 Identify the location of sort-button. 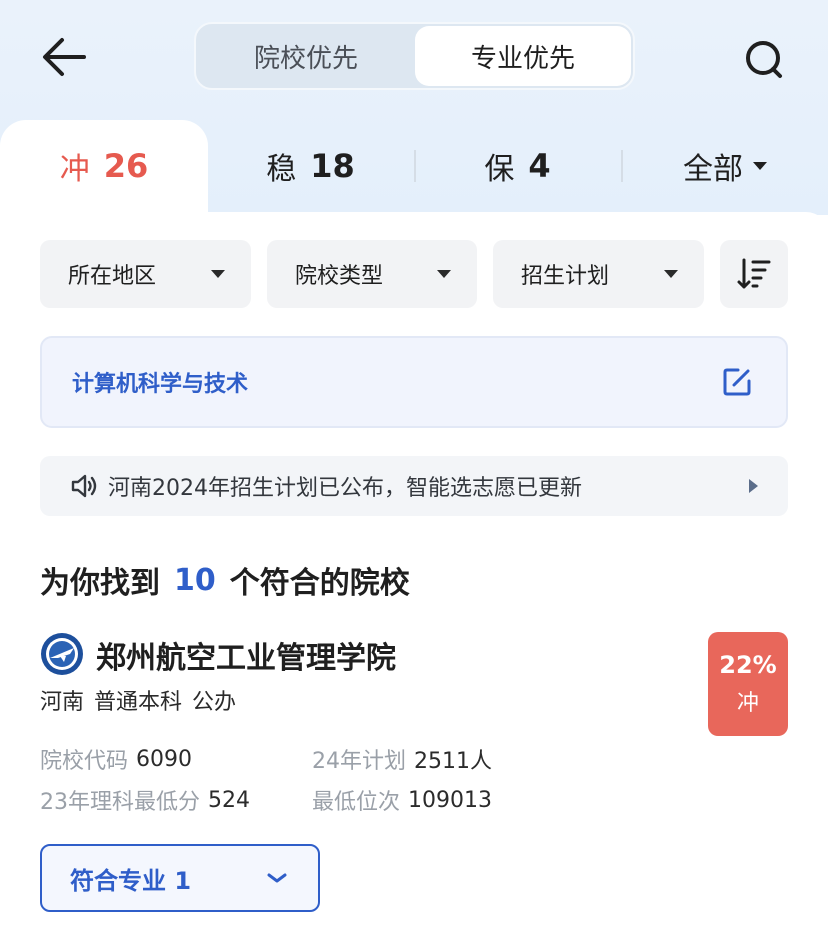
(754, 274).